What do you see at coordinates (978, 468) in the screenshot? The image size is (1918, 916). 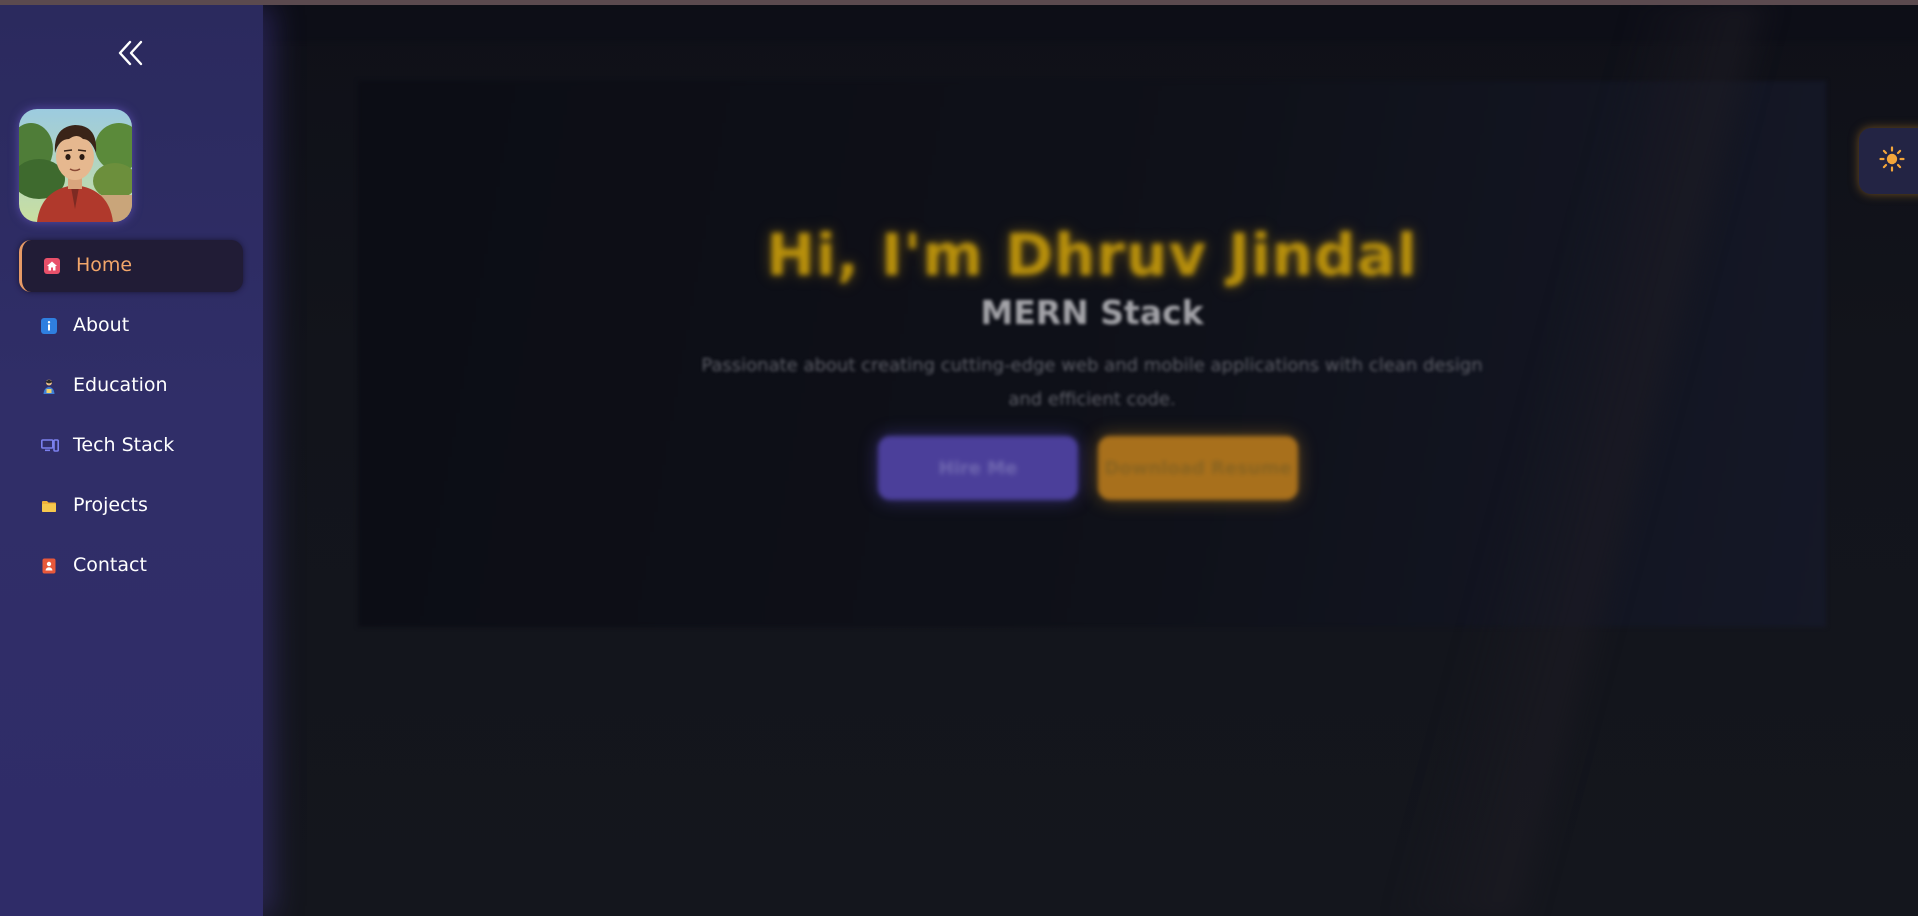 I see `hire-me-button: Hire Me` at bounding box center [978, 468].